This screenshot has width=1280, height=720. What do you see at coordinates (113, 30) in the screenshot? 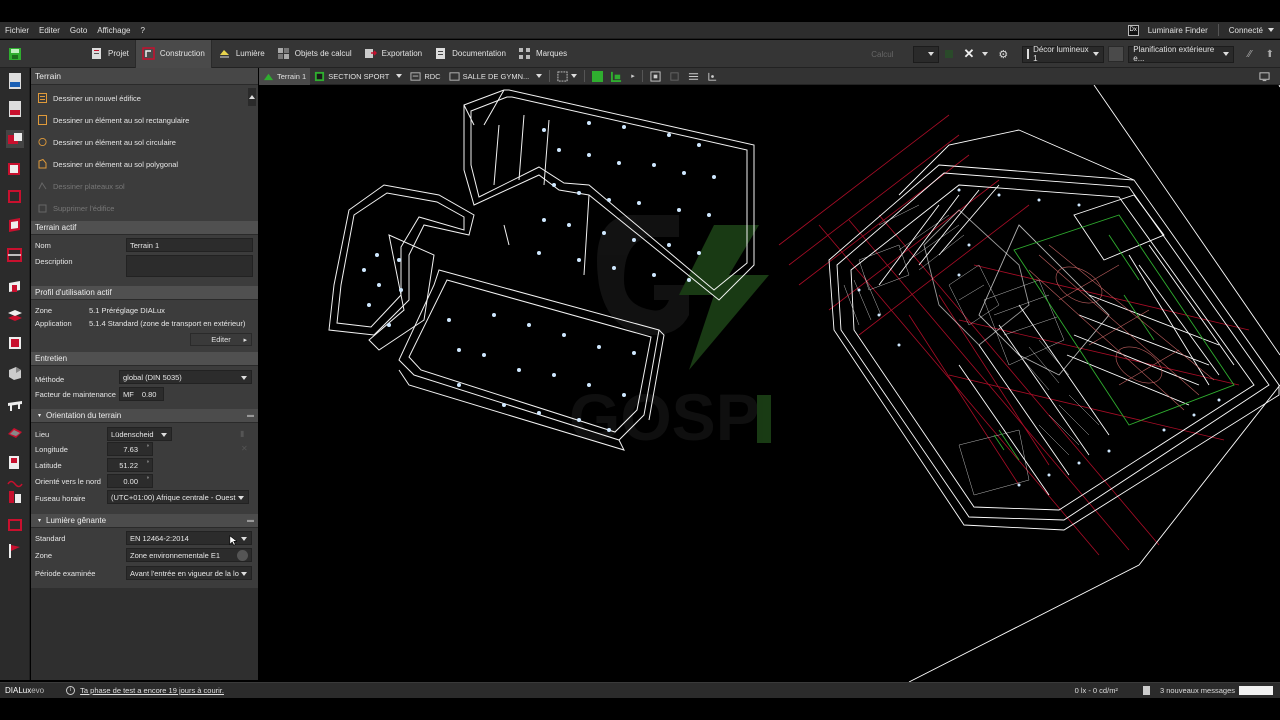
I see `menu-affichage: Affichage` at bounding box center [113, 30].